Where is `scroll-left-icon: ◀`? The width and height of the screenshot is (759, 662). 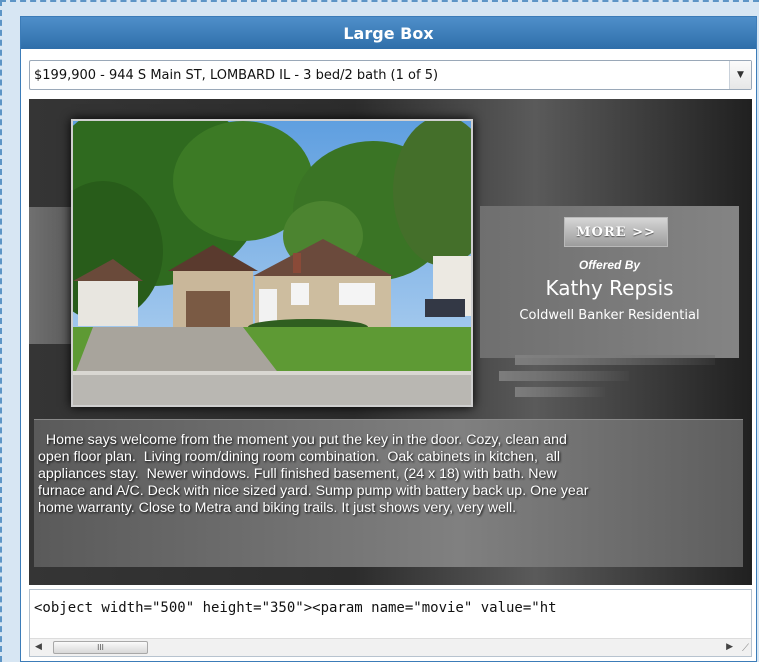
scroll-left-icon: ◀ is located at coordinates (38, 646).